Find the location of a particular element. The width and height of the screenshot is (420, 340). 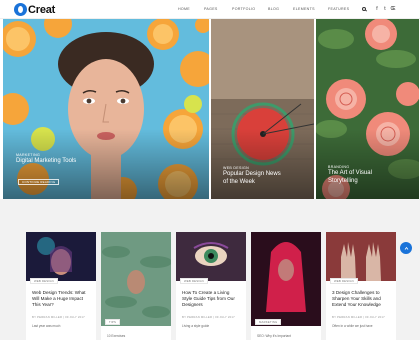

post-excerpt: Last year was much is located at coordinates (46, 326).